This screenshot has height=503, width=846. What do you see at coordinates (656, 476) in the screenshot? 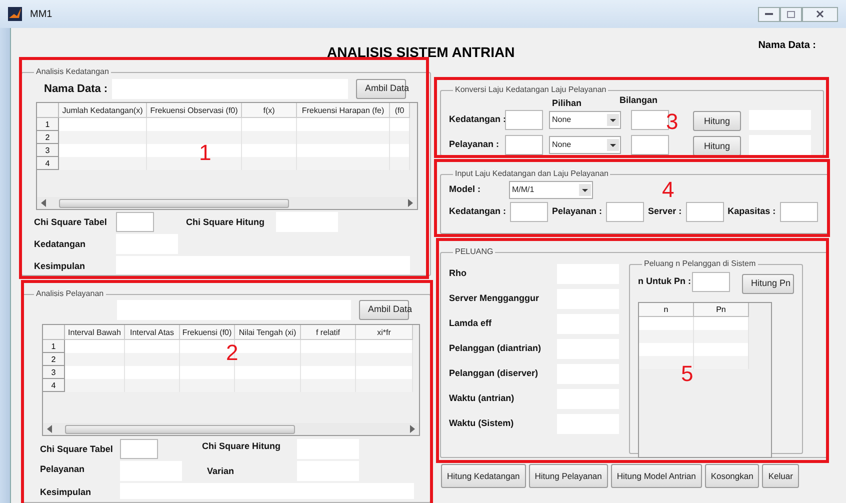
I see `action-button: Hitung Model Antrian` at bounding box center [656, 476].